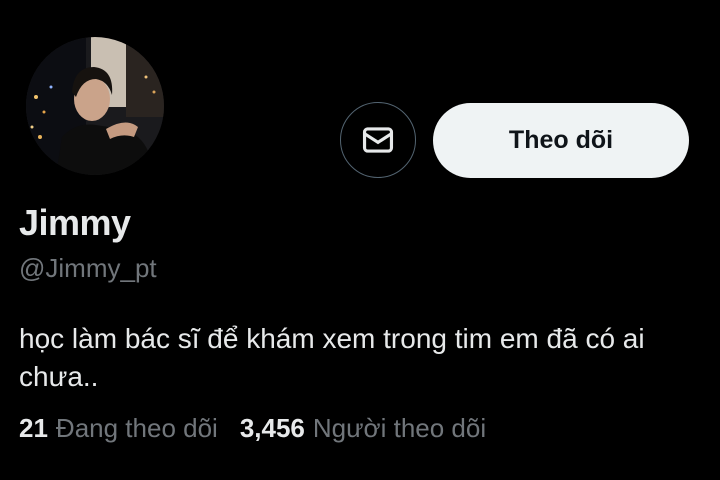  Describe the element at coordinates (561, 140) in the screenshot. I see `follow-button: Theo dõi` at that location.